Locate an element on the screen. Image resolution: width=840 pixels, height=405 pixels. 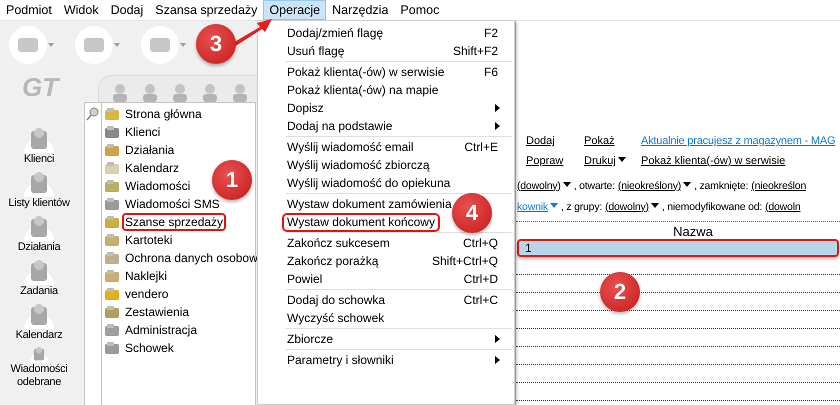
action-link: Pokaż is located at coordinates (612, 145).